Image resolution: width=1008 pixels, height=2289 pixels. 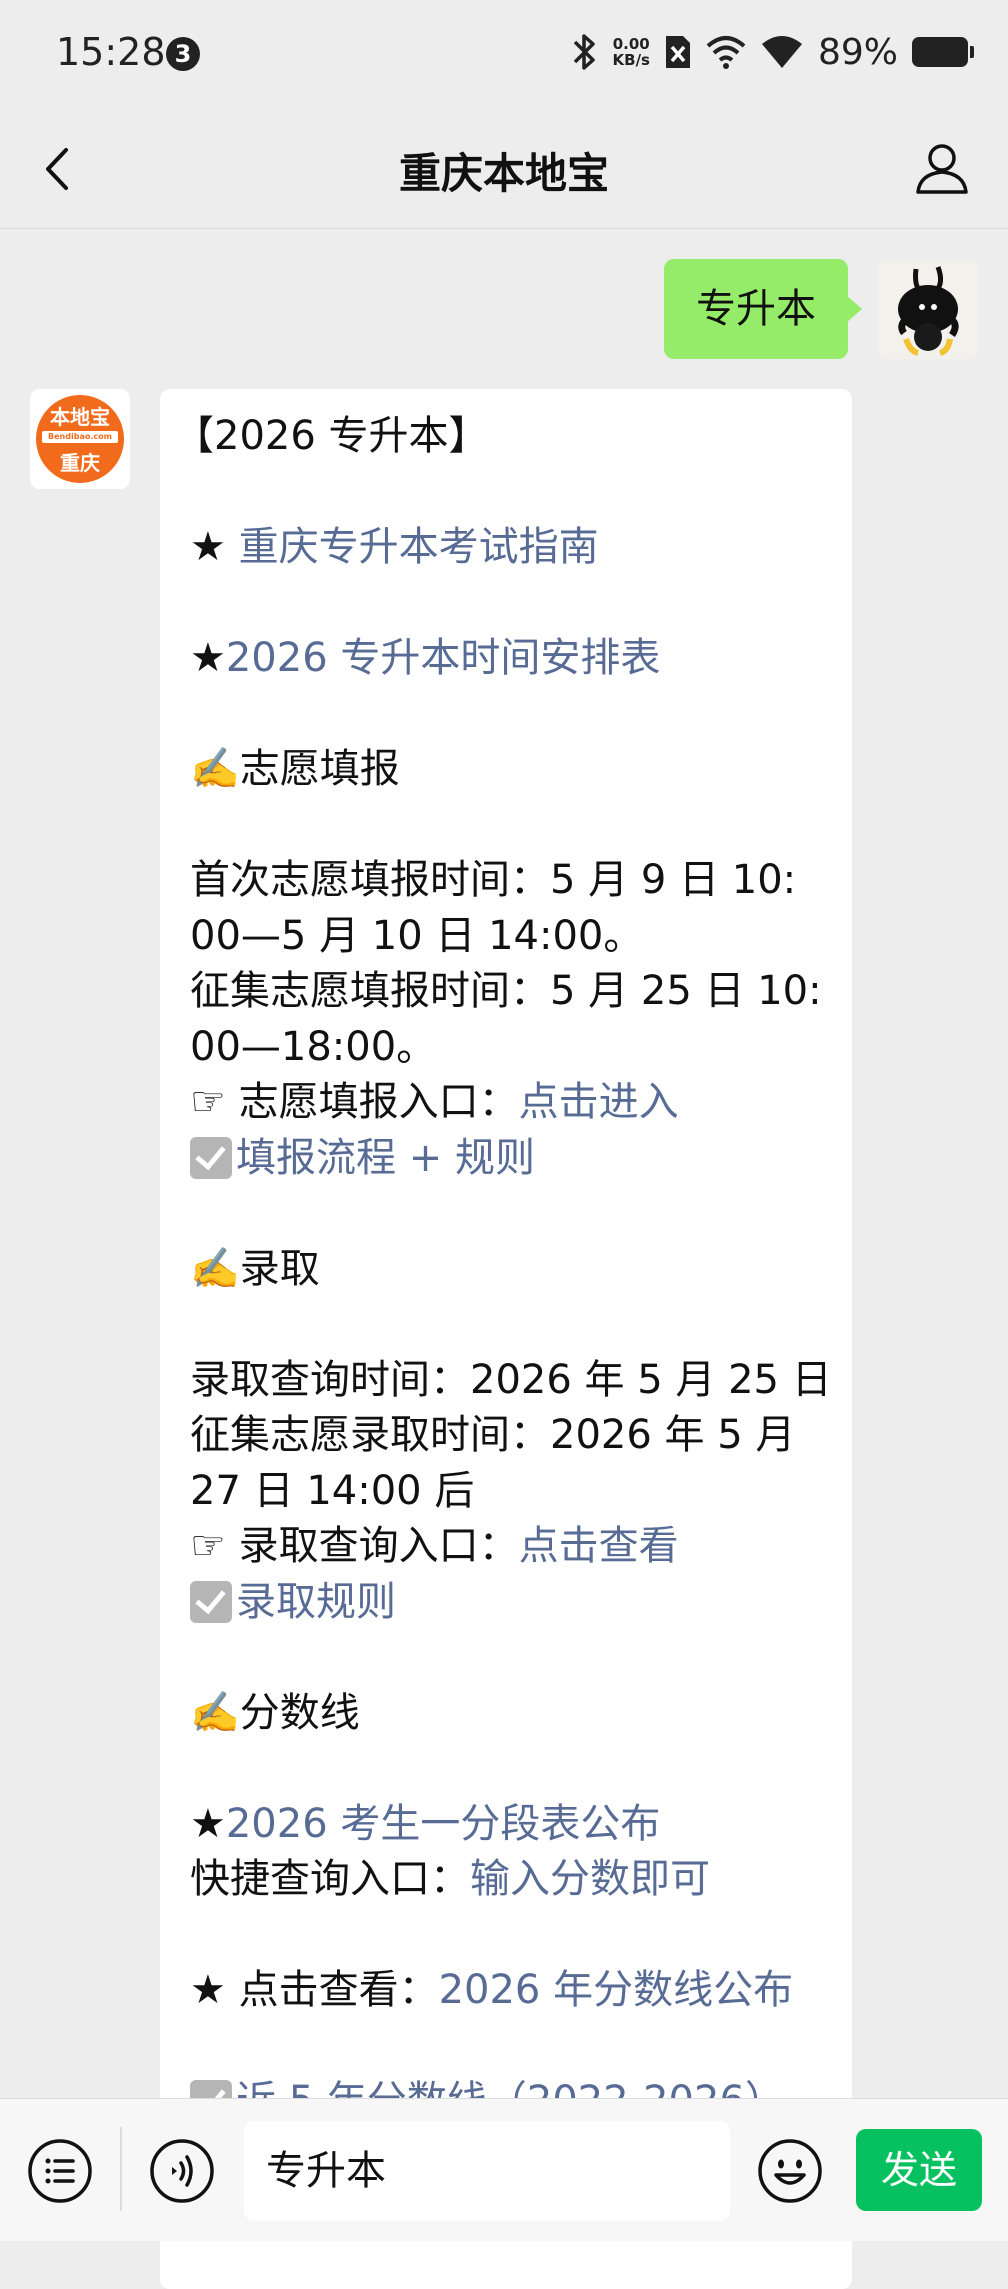 What do you see at coordinates (510, 1603) in the screenshot?
I see `admission-rules-line: 录取规则` at bounding box center [510, 1603].